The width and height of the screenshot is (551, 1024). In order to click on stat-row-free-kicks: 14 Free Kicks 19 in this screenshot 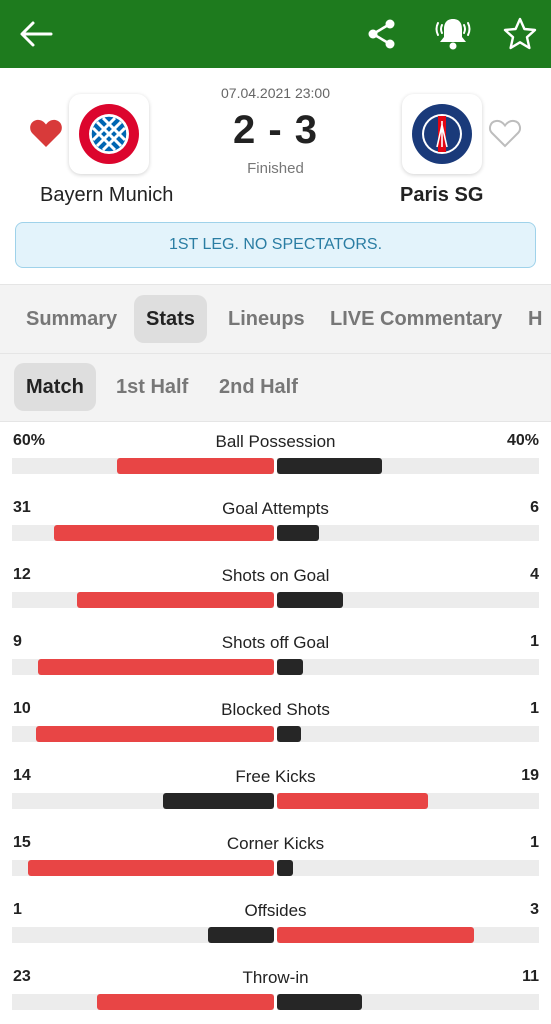, I will do `click(275, 790)`.